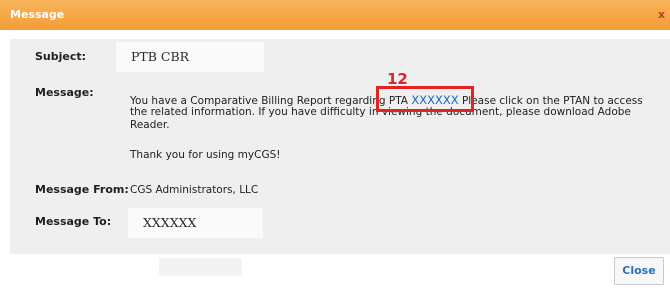 The image size is (670, 295). What do you see at coordinates (150, 125) in the screenshot?
I see `message-line-3: Reader.` at bounding box center [150, 125].